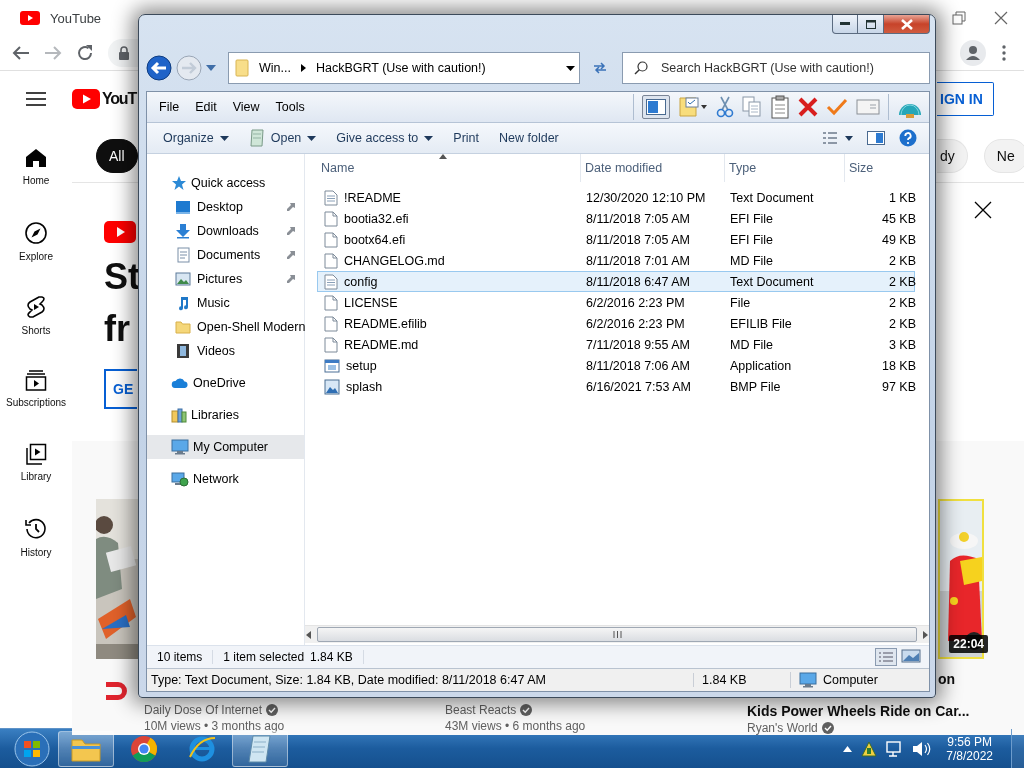  I want to click on profile-icon, so click(973, 53).